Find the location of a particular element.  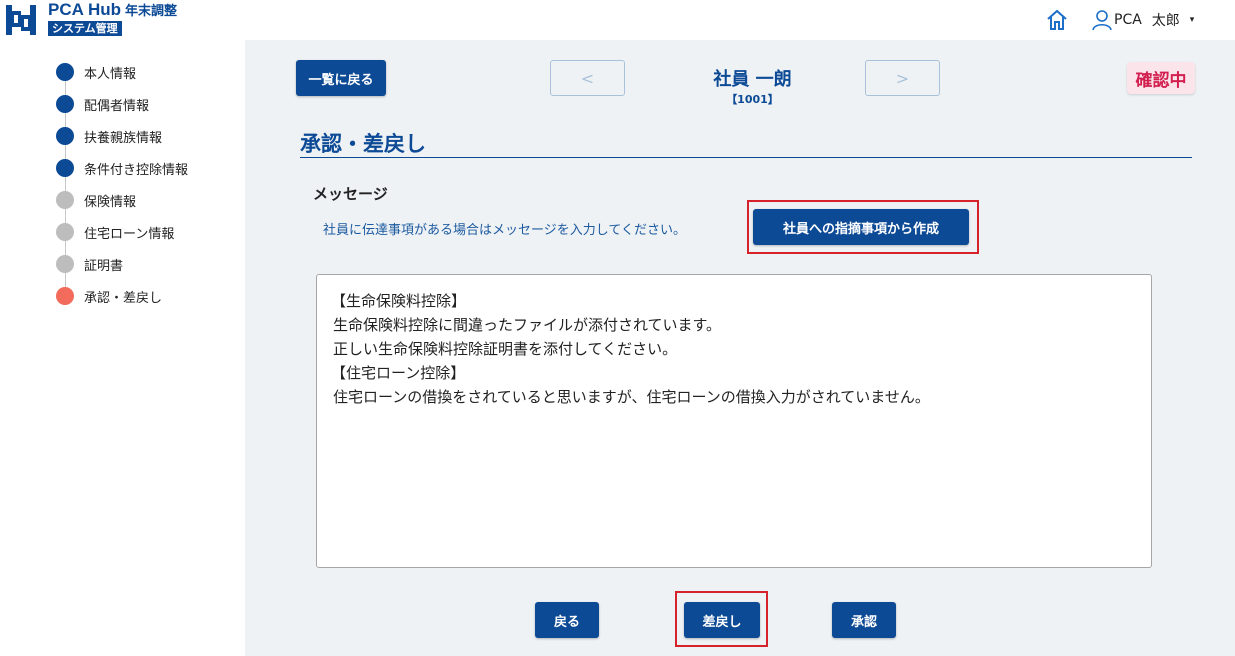

approve-button: 承認 is located at coordinates (864, 620).